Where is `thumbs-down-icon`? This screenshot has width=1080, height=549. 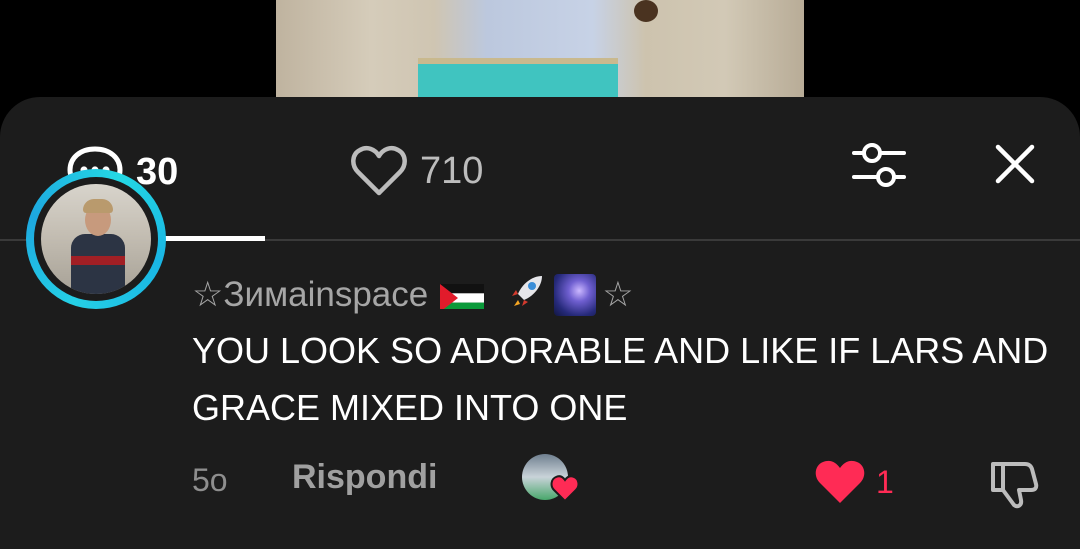
thumbs-down-icon is located at coordinates (1015, 485).